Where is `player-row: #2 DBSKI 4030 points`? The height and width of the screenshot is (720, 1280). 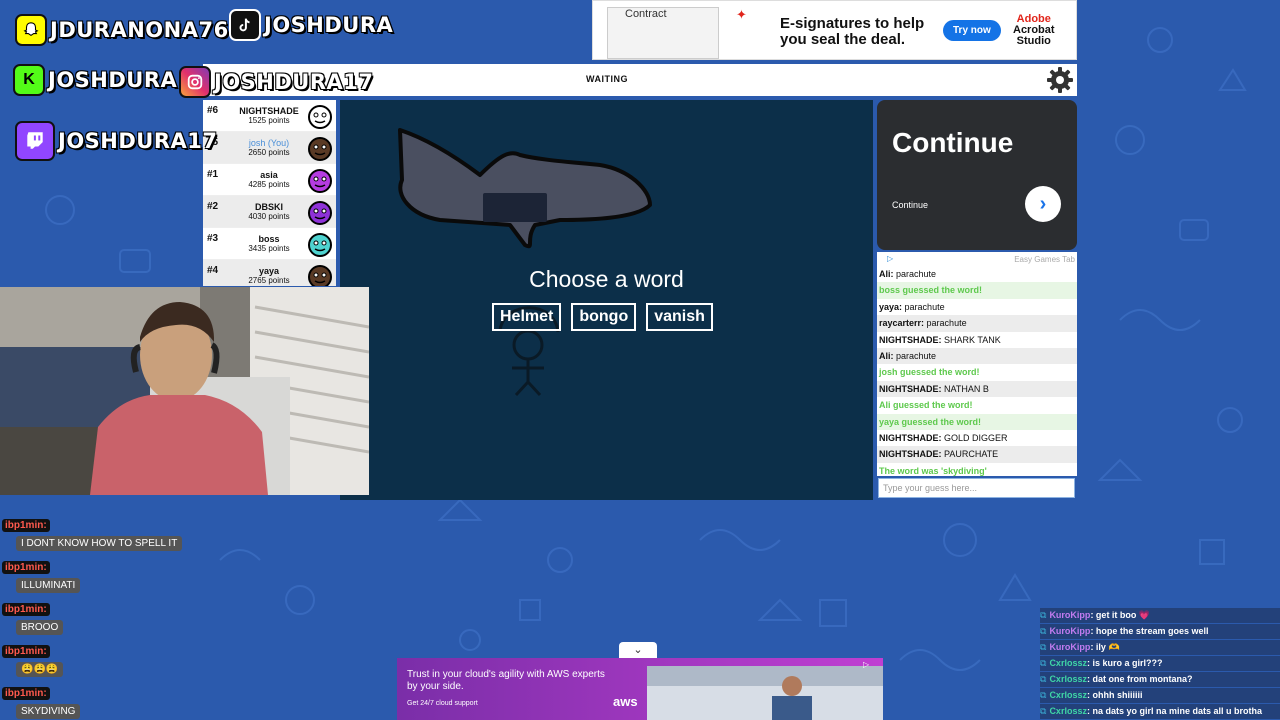 player-row: #2 DBSKI 4030 points is located at coordinates (269, 212).